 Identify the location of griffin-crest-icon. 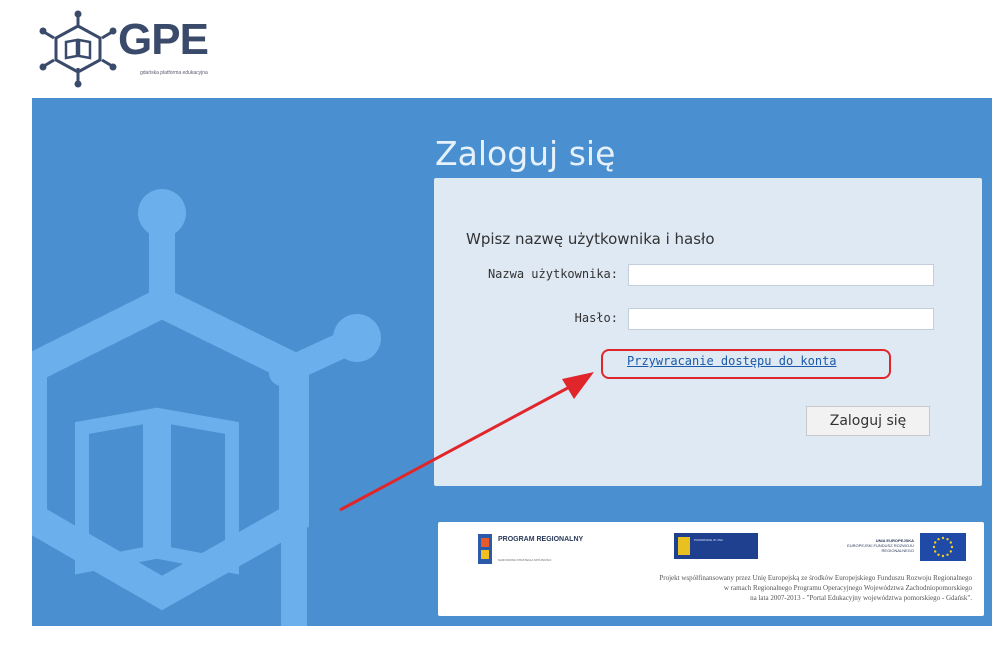
(684, 546).